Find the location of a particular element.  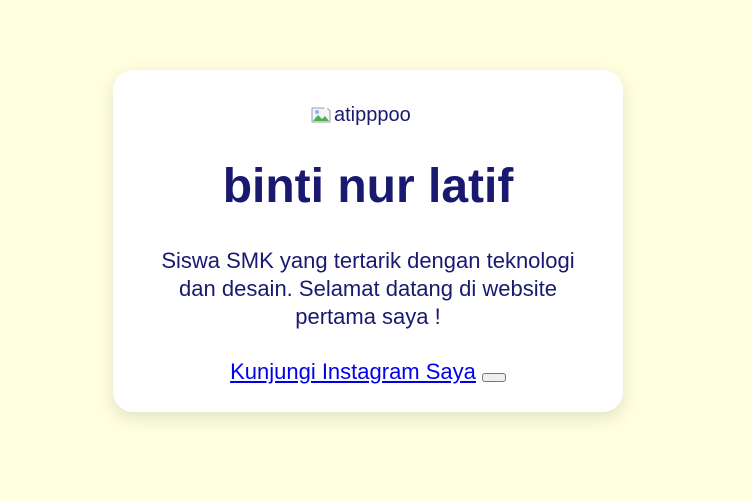

avatar-container: atipppoo is located at coordinates (368, 115).